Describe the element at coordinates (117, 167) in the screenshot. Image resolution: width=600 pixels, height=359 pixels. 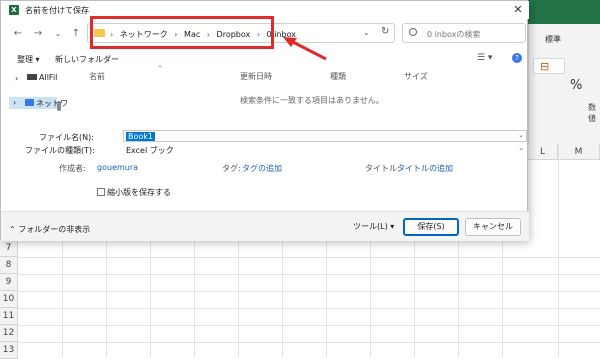
I see `author-value: gouemura` at that location.